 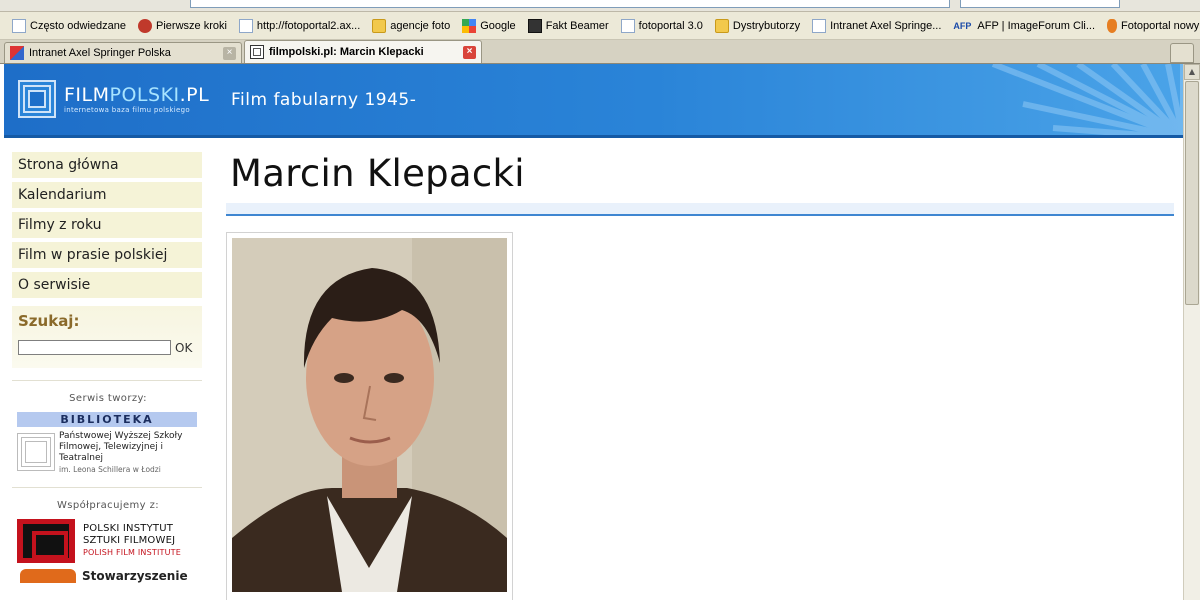 I want to click on bookmark-folder: Dystrybutorzy, so click(x=757, y=26).